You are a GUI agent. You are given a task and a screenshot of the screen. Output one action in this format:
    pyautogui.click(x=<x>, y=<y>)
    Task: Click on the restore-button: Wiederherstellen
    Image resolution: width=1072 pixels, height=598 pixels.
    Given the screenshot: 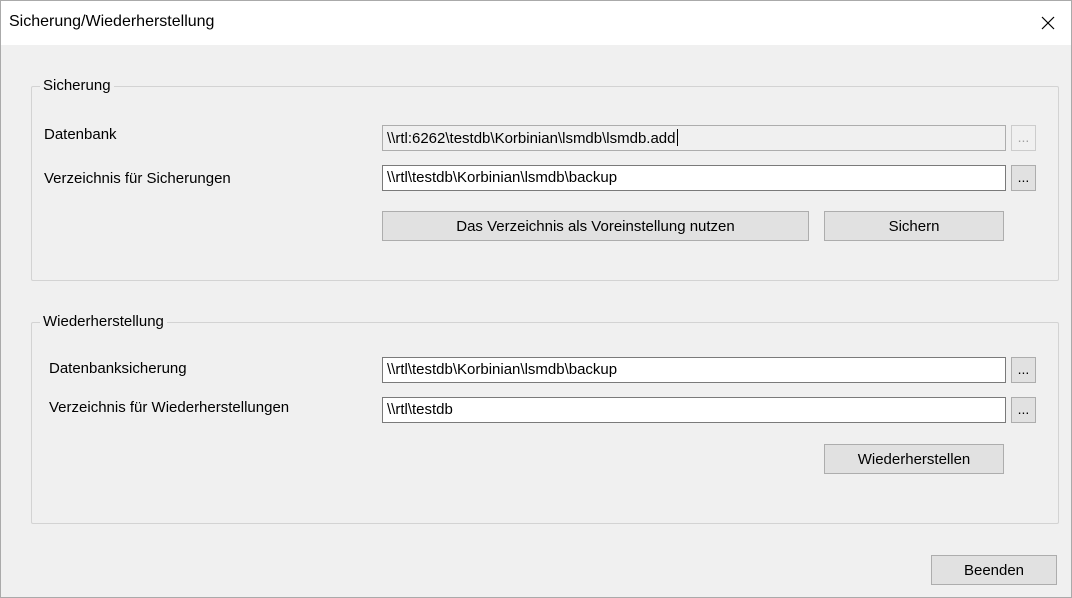 What is the action you would take?
    pyautogui.click(x=914, y=459)
    